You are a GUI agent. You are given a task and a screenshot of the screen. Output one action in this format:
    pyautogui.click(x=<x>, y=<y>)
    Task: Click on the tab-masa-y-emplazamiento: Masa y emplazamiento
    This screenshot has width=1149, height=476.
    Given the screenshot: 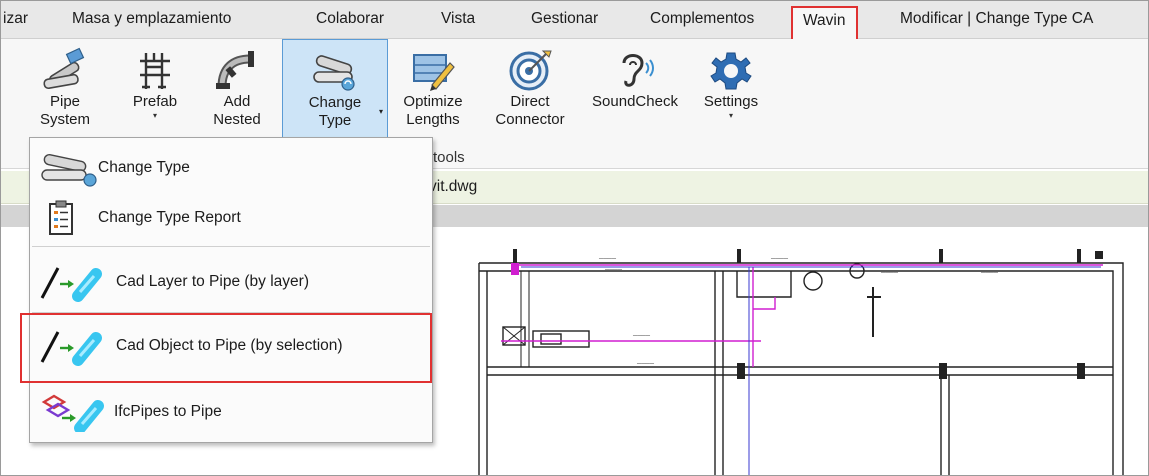 What is the action you would take?
    pyautogui.click(x=151, y=19)
    